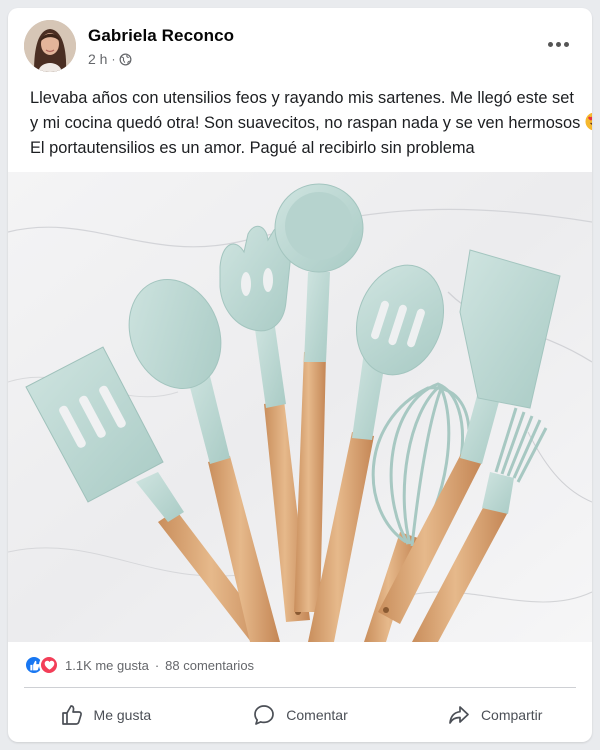  Describe the element at coordinates (550, 44) in the screenshot. I see `more-icon` at that location.